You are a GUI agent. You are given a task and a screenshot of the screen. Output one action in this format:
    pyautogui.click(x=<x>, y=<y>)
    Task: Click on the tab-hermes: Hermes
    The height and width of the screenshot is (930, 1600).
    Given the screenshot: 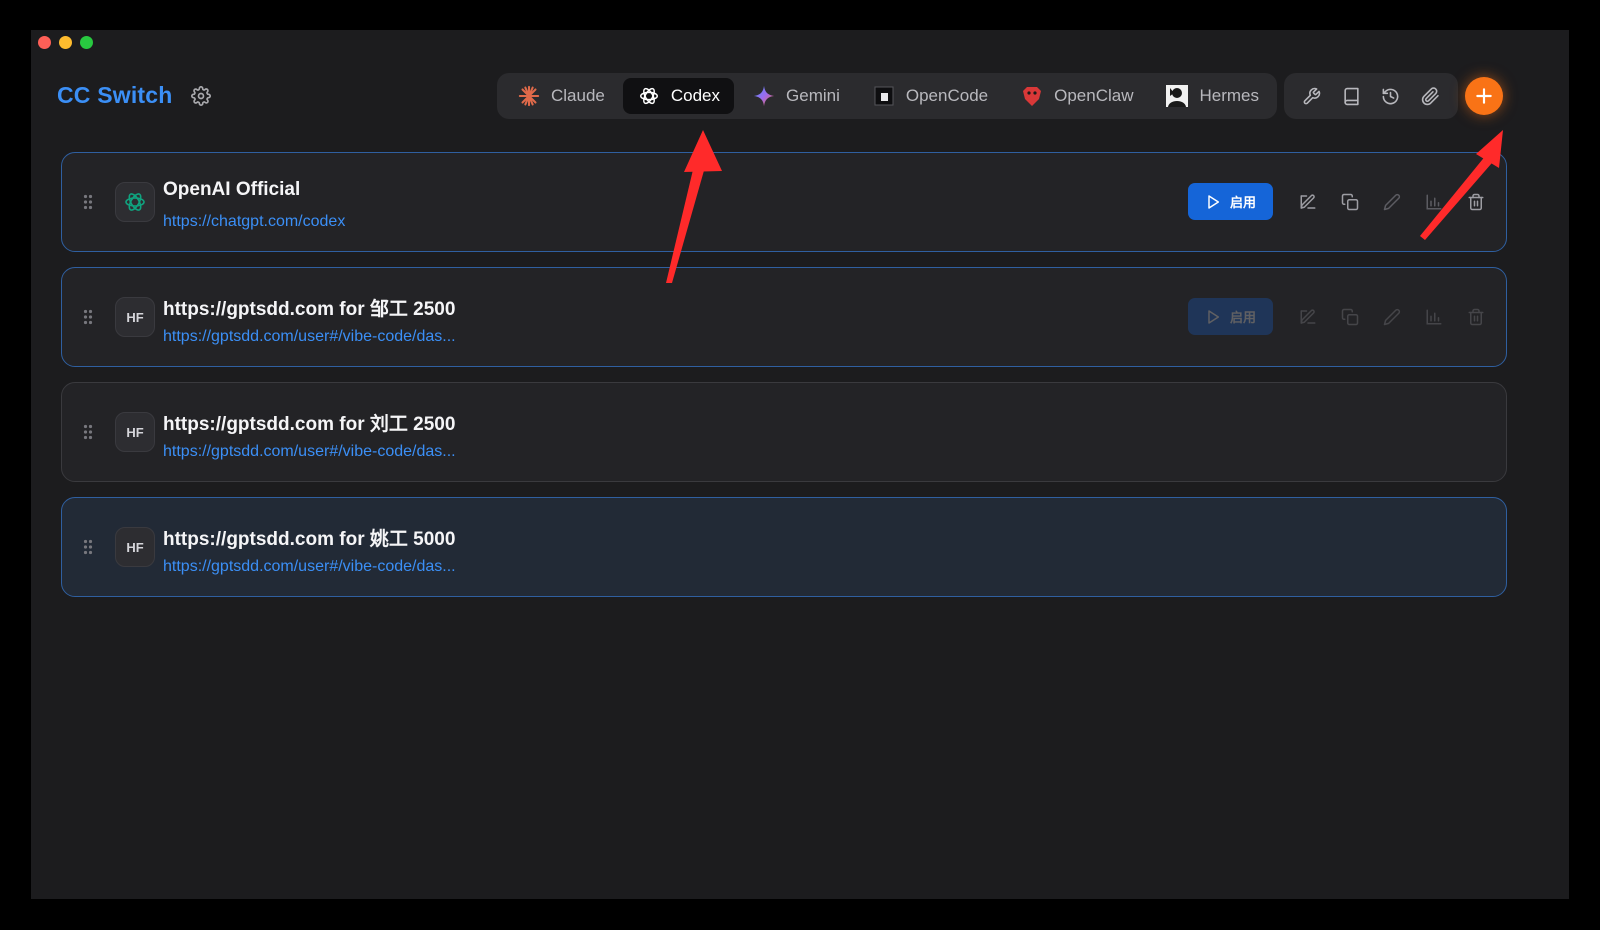 What is the action you would take?
    pyautogui.click(x=1212, y=96)
    